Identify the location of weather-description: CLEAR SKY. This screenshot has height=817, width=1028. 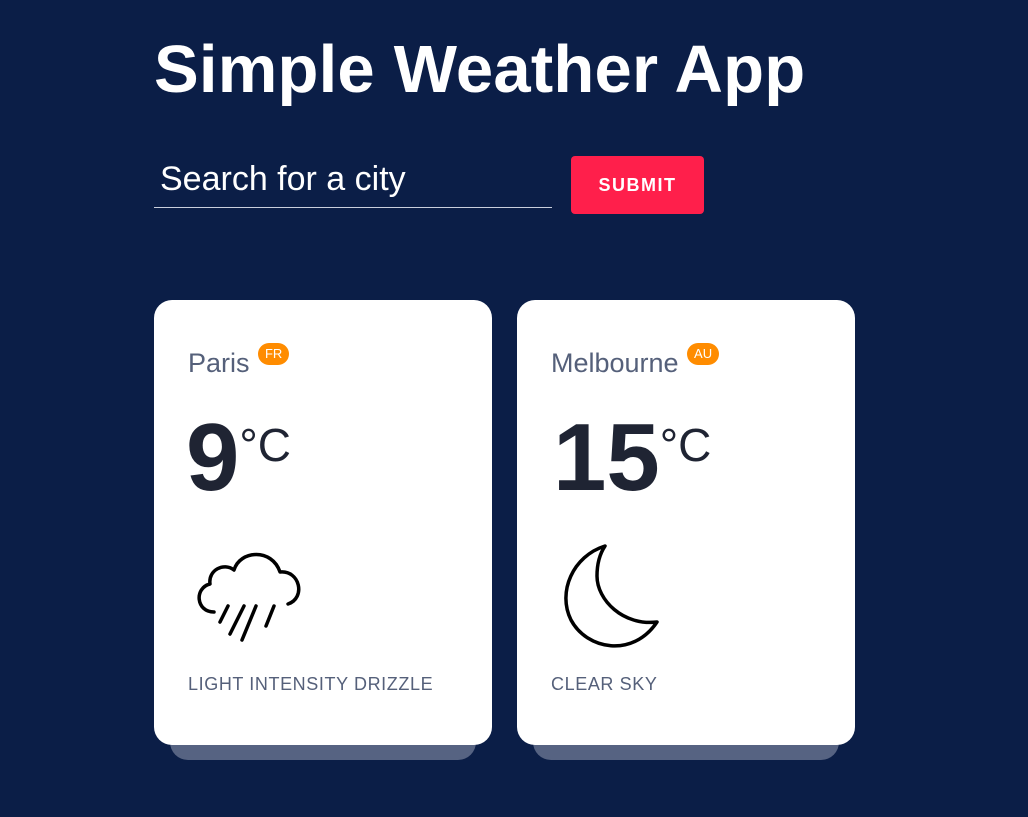
(604, 684).